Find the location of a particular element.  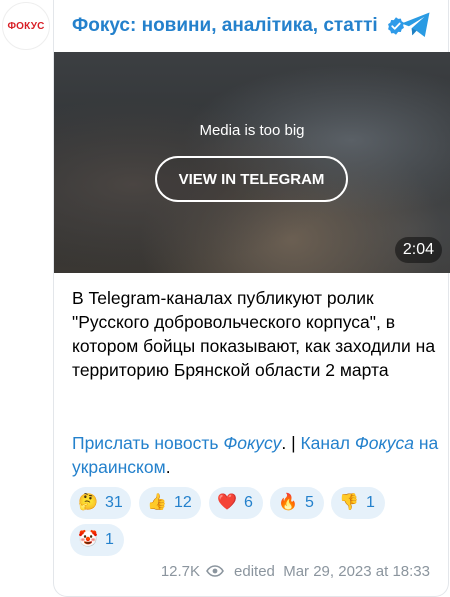

post-header: Фокус: новини, аналітика, статті is located at coordinates (252, 26).